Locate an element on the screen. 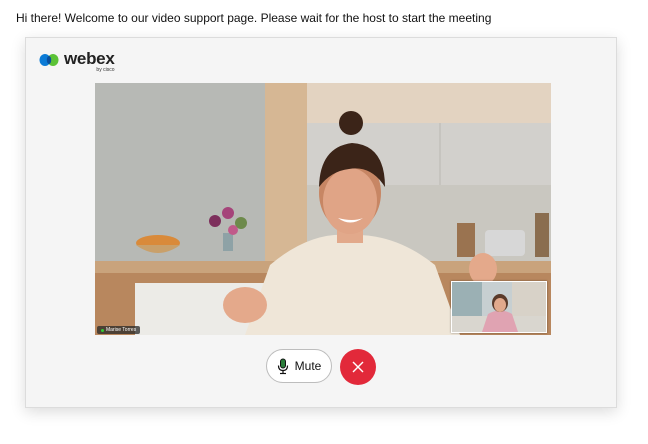 Image resolution: width=648 pixels, height=444 pixels. self-view-thumbnail is located at coordinates (499, 307).